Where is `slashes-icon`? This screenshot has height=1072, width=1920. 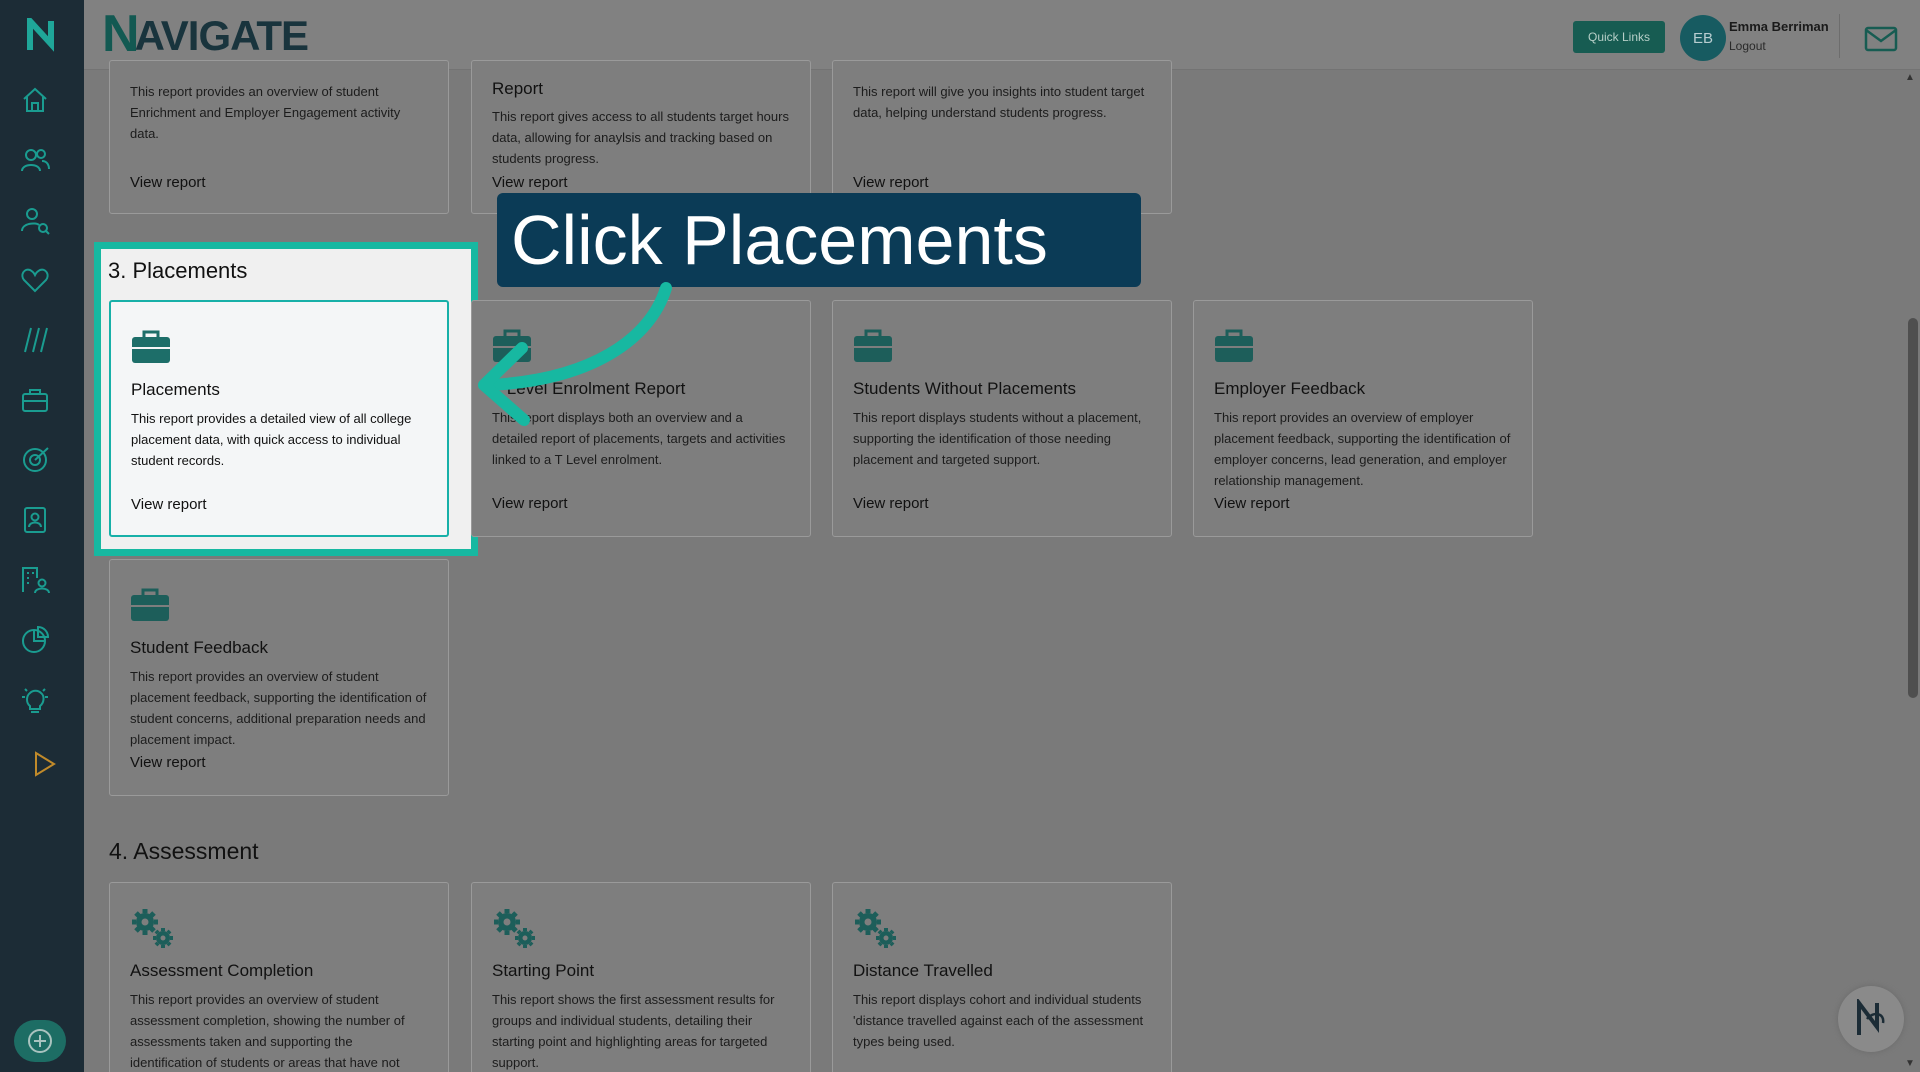
slashes-icon is located at coordinates (35, 340).